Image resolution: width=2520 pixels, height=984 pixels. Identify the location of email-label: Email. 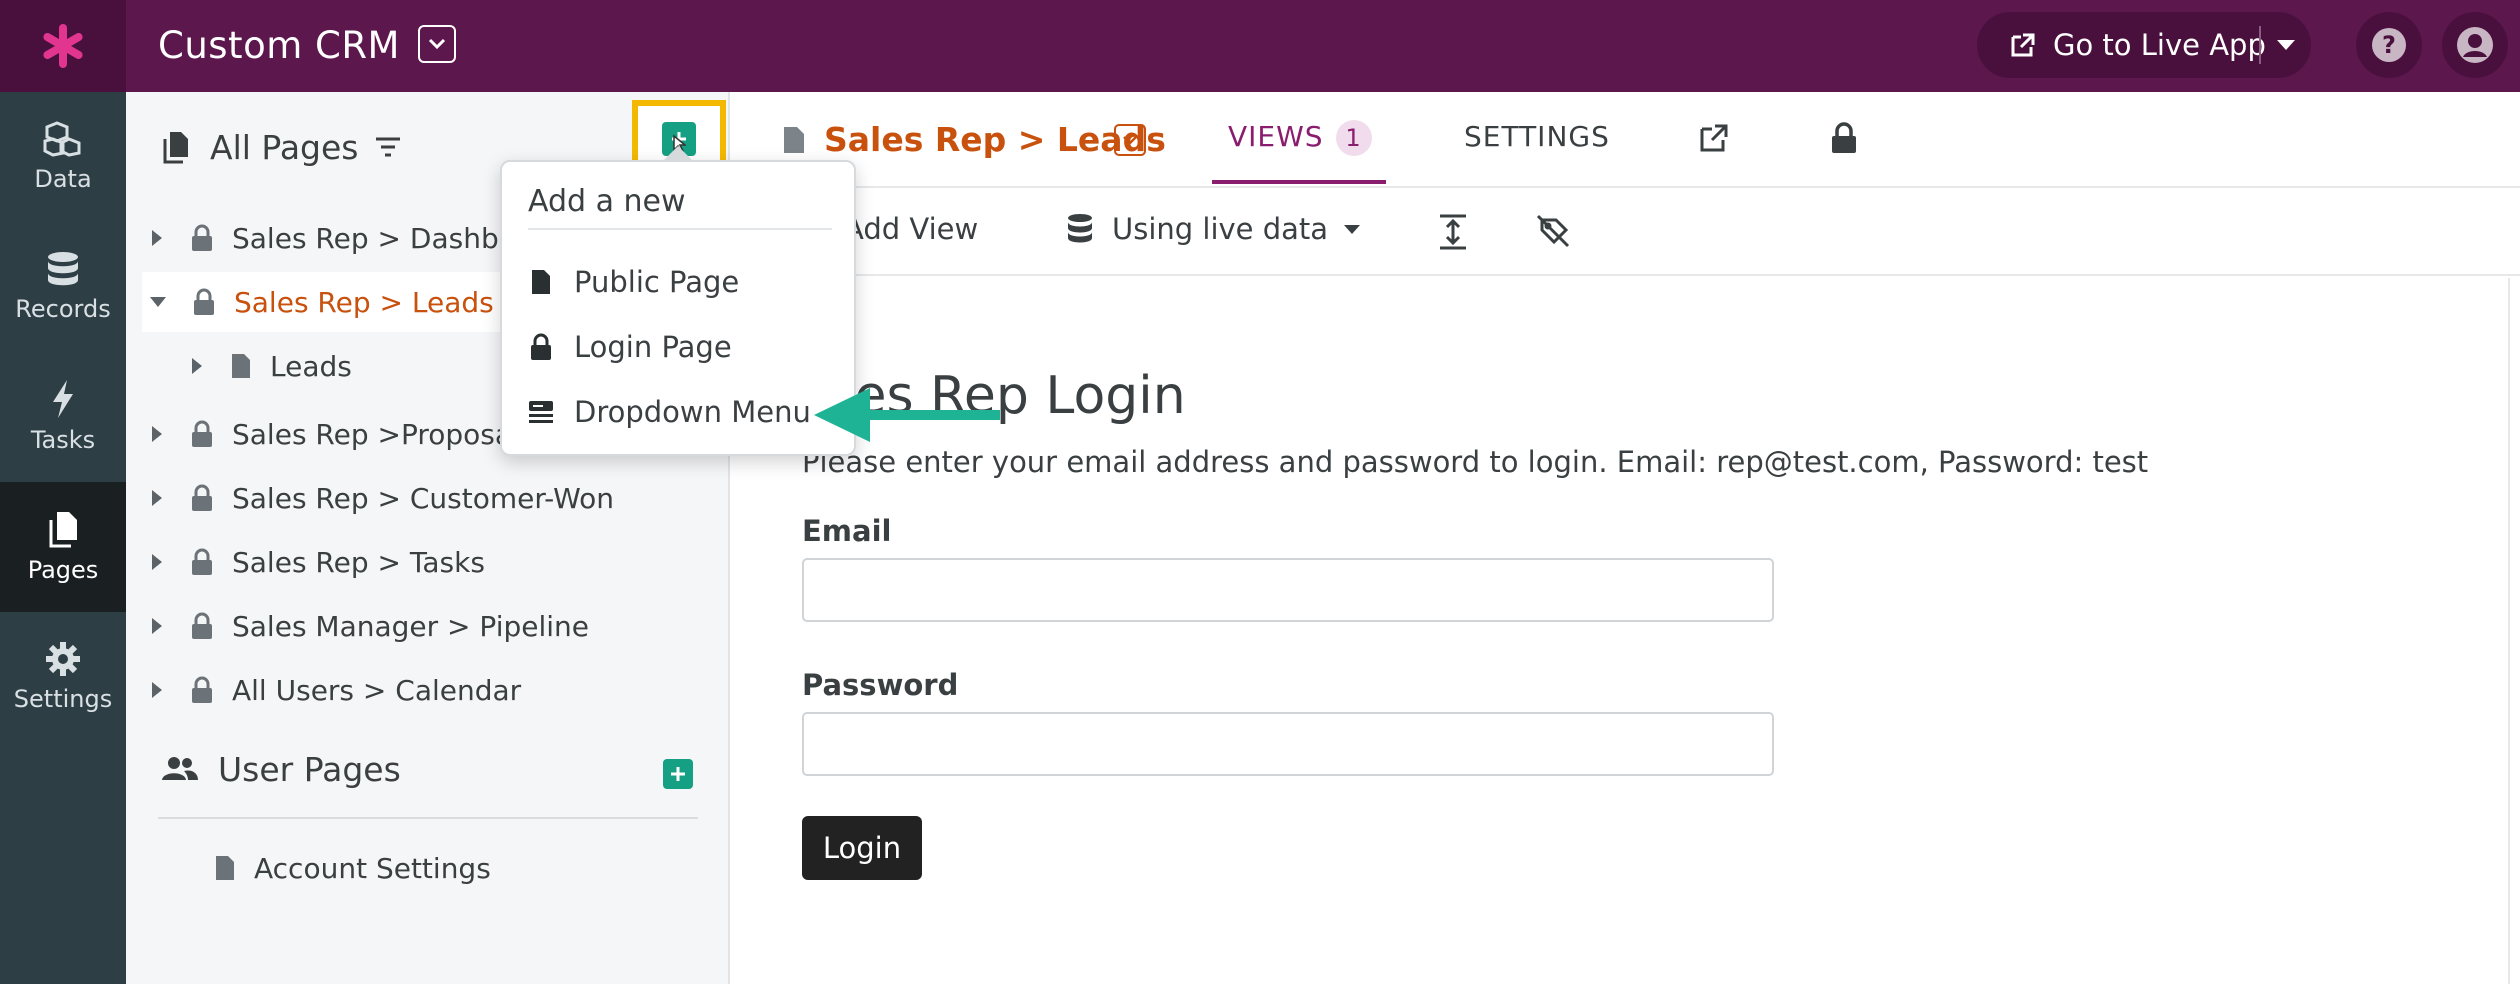
(847, 531).